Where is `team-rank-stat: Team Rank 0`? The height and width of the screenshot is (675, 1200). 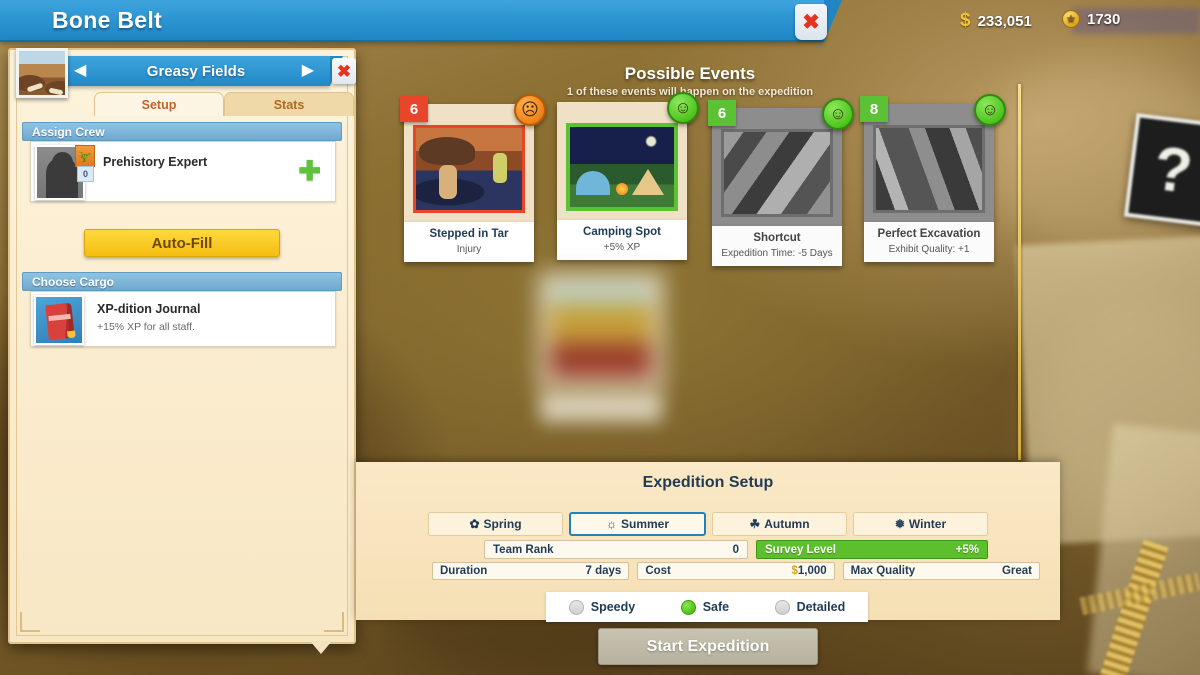
team-rank-stat: Team Rank 0 is located at coordinates (616, 549).